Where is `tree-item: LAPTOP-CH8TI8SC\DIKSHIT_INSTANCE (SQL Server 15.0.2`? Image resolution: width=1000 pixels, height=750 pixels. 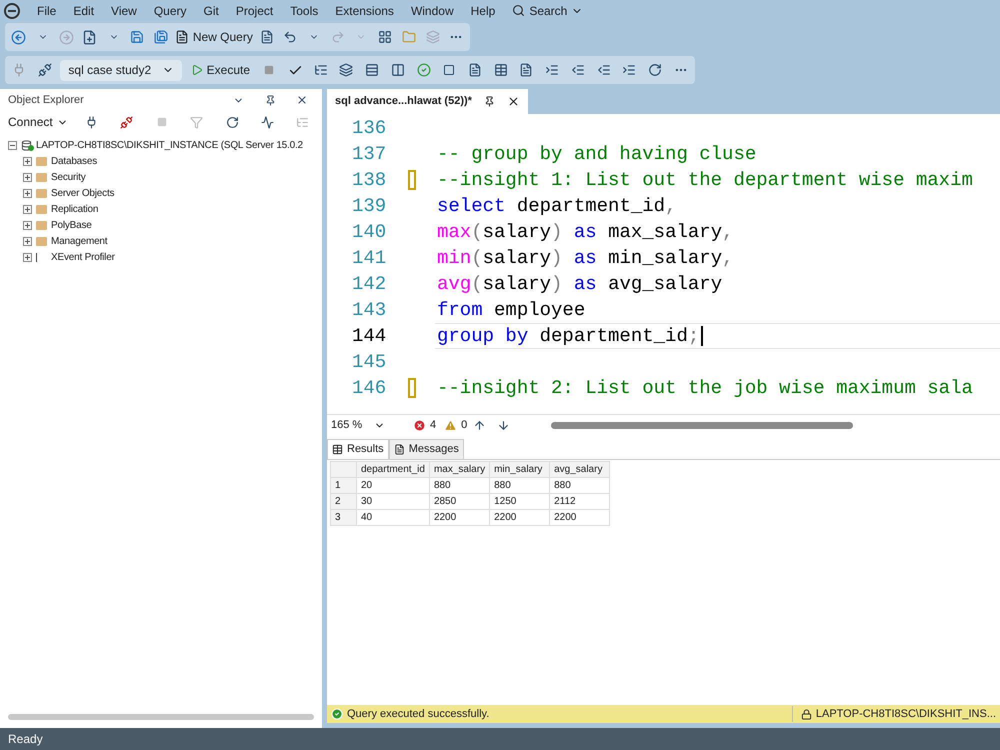
tree-item: LAPTOP-CH8TI8SC\DIKSHIT_INSTANCE (SQL Server 15.0.2 is located at coordinates (169, 145).